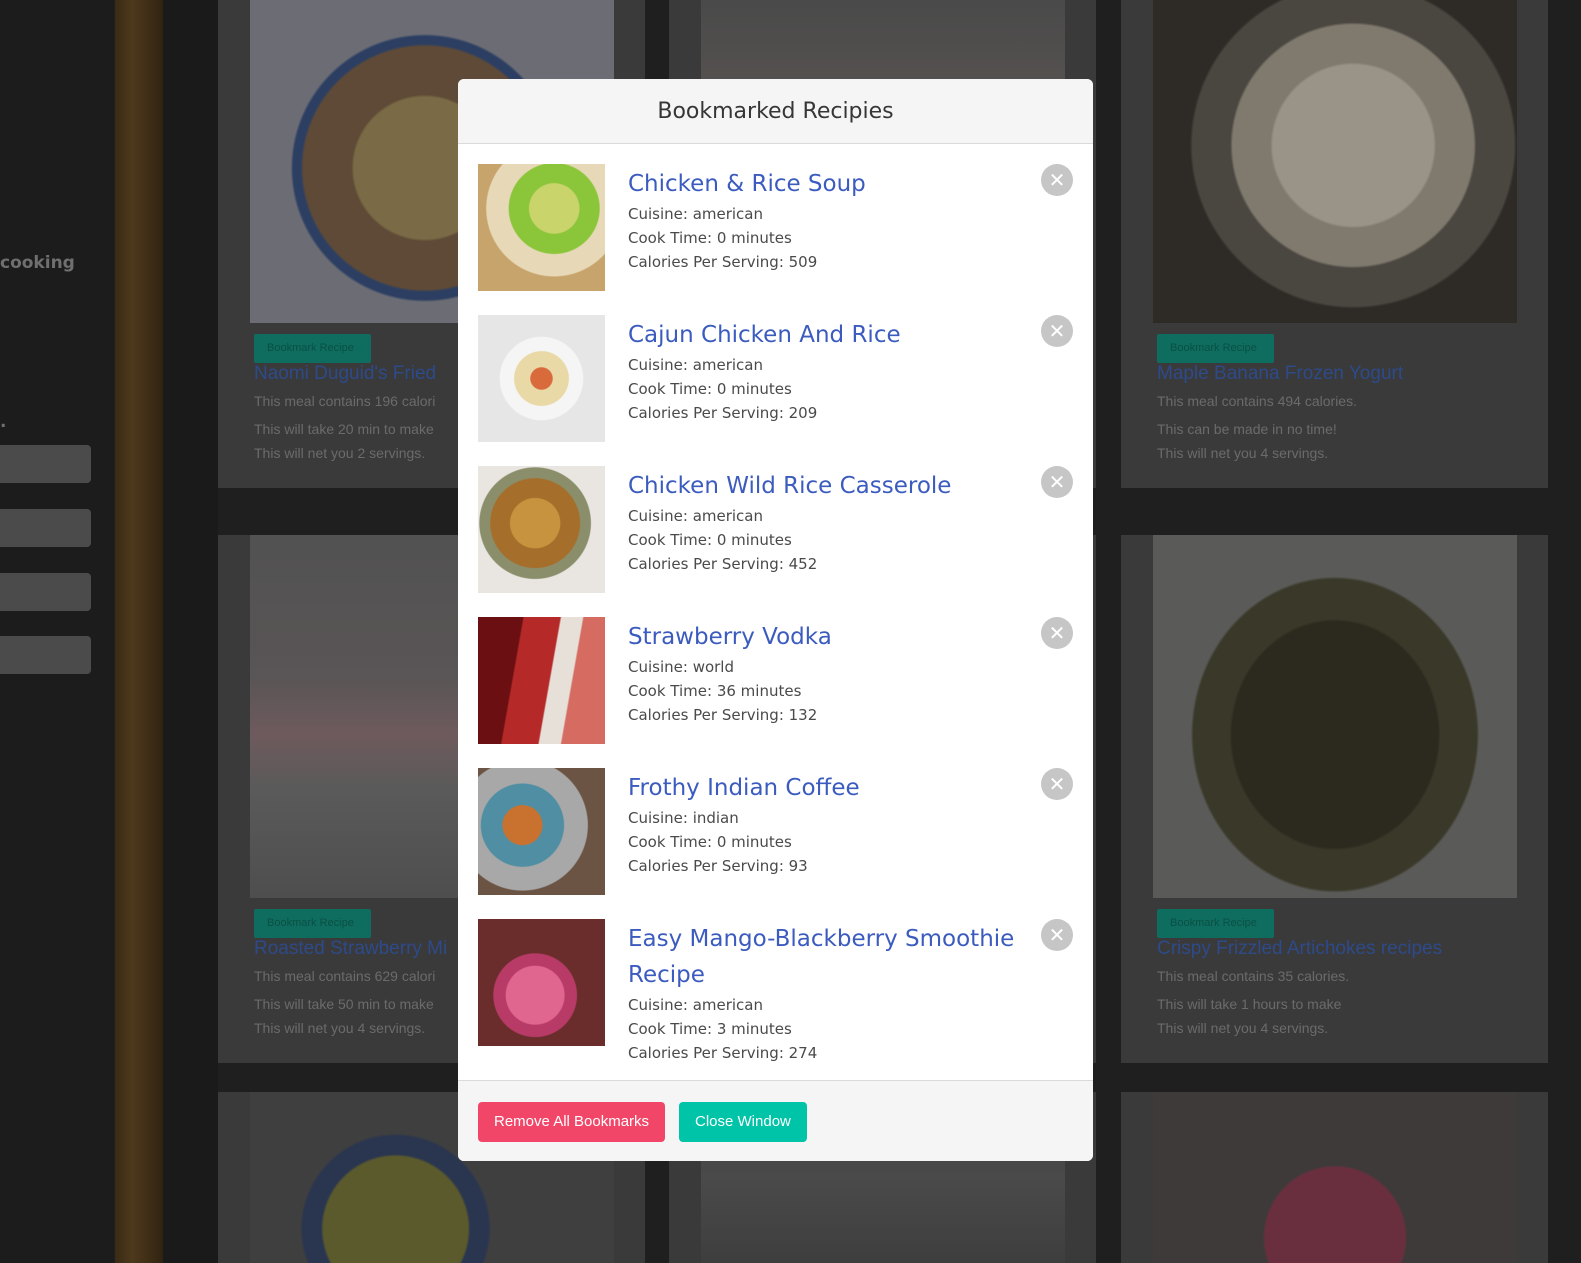  Describe the element at coordinates (723, 413) in the screenshot. I see `recipe-calories: Calories Per Serving: 209` at that location.